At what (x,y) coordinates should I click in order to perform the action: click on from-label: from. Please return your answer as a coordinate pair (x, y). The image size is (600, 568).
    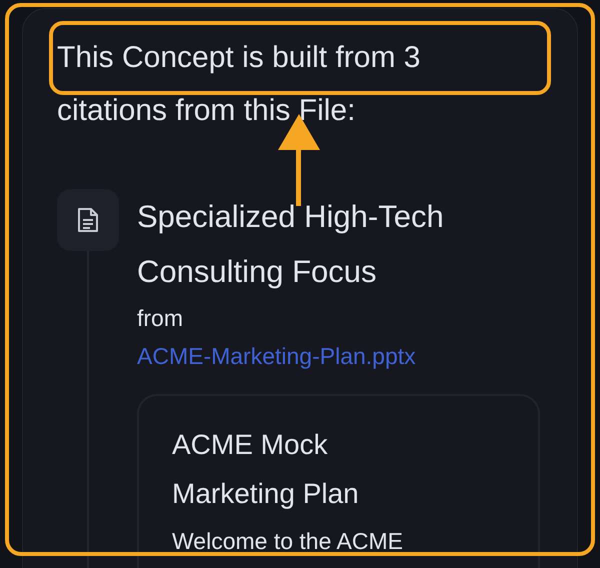
    Looking at the image, I should click on (160, 318).